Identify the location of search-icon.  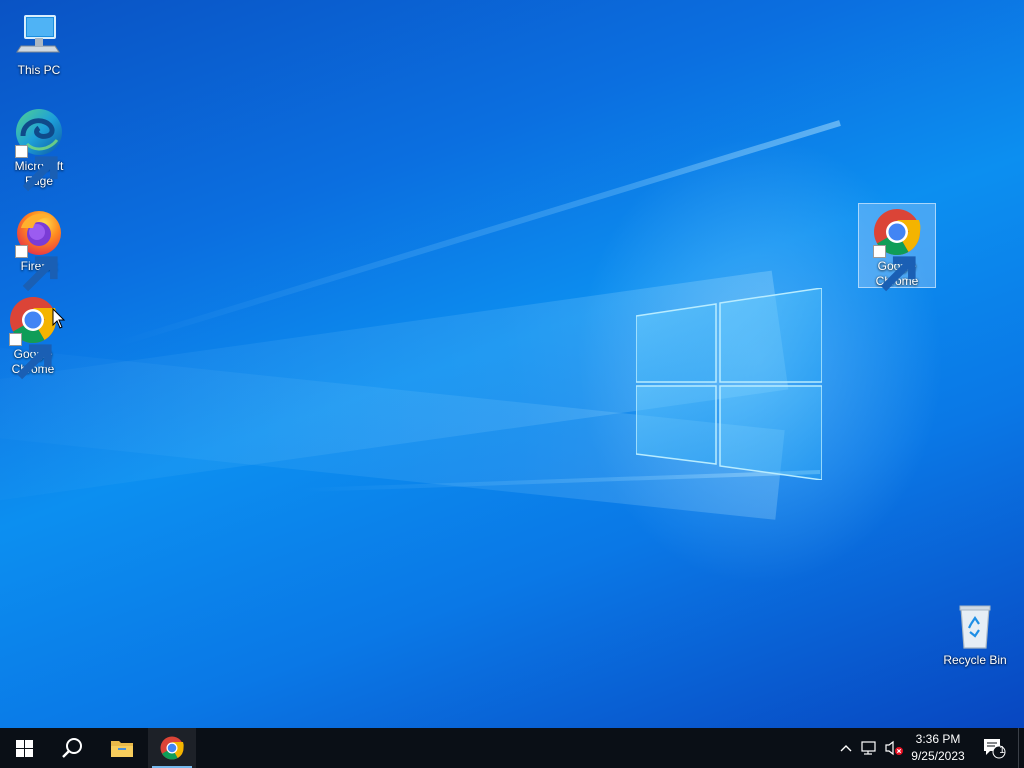
(72, 748).